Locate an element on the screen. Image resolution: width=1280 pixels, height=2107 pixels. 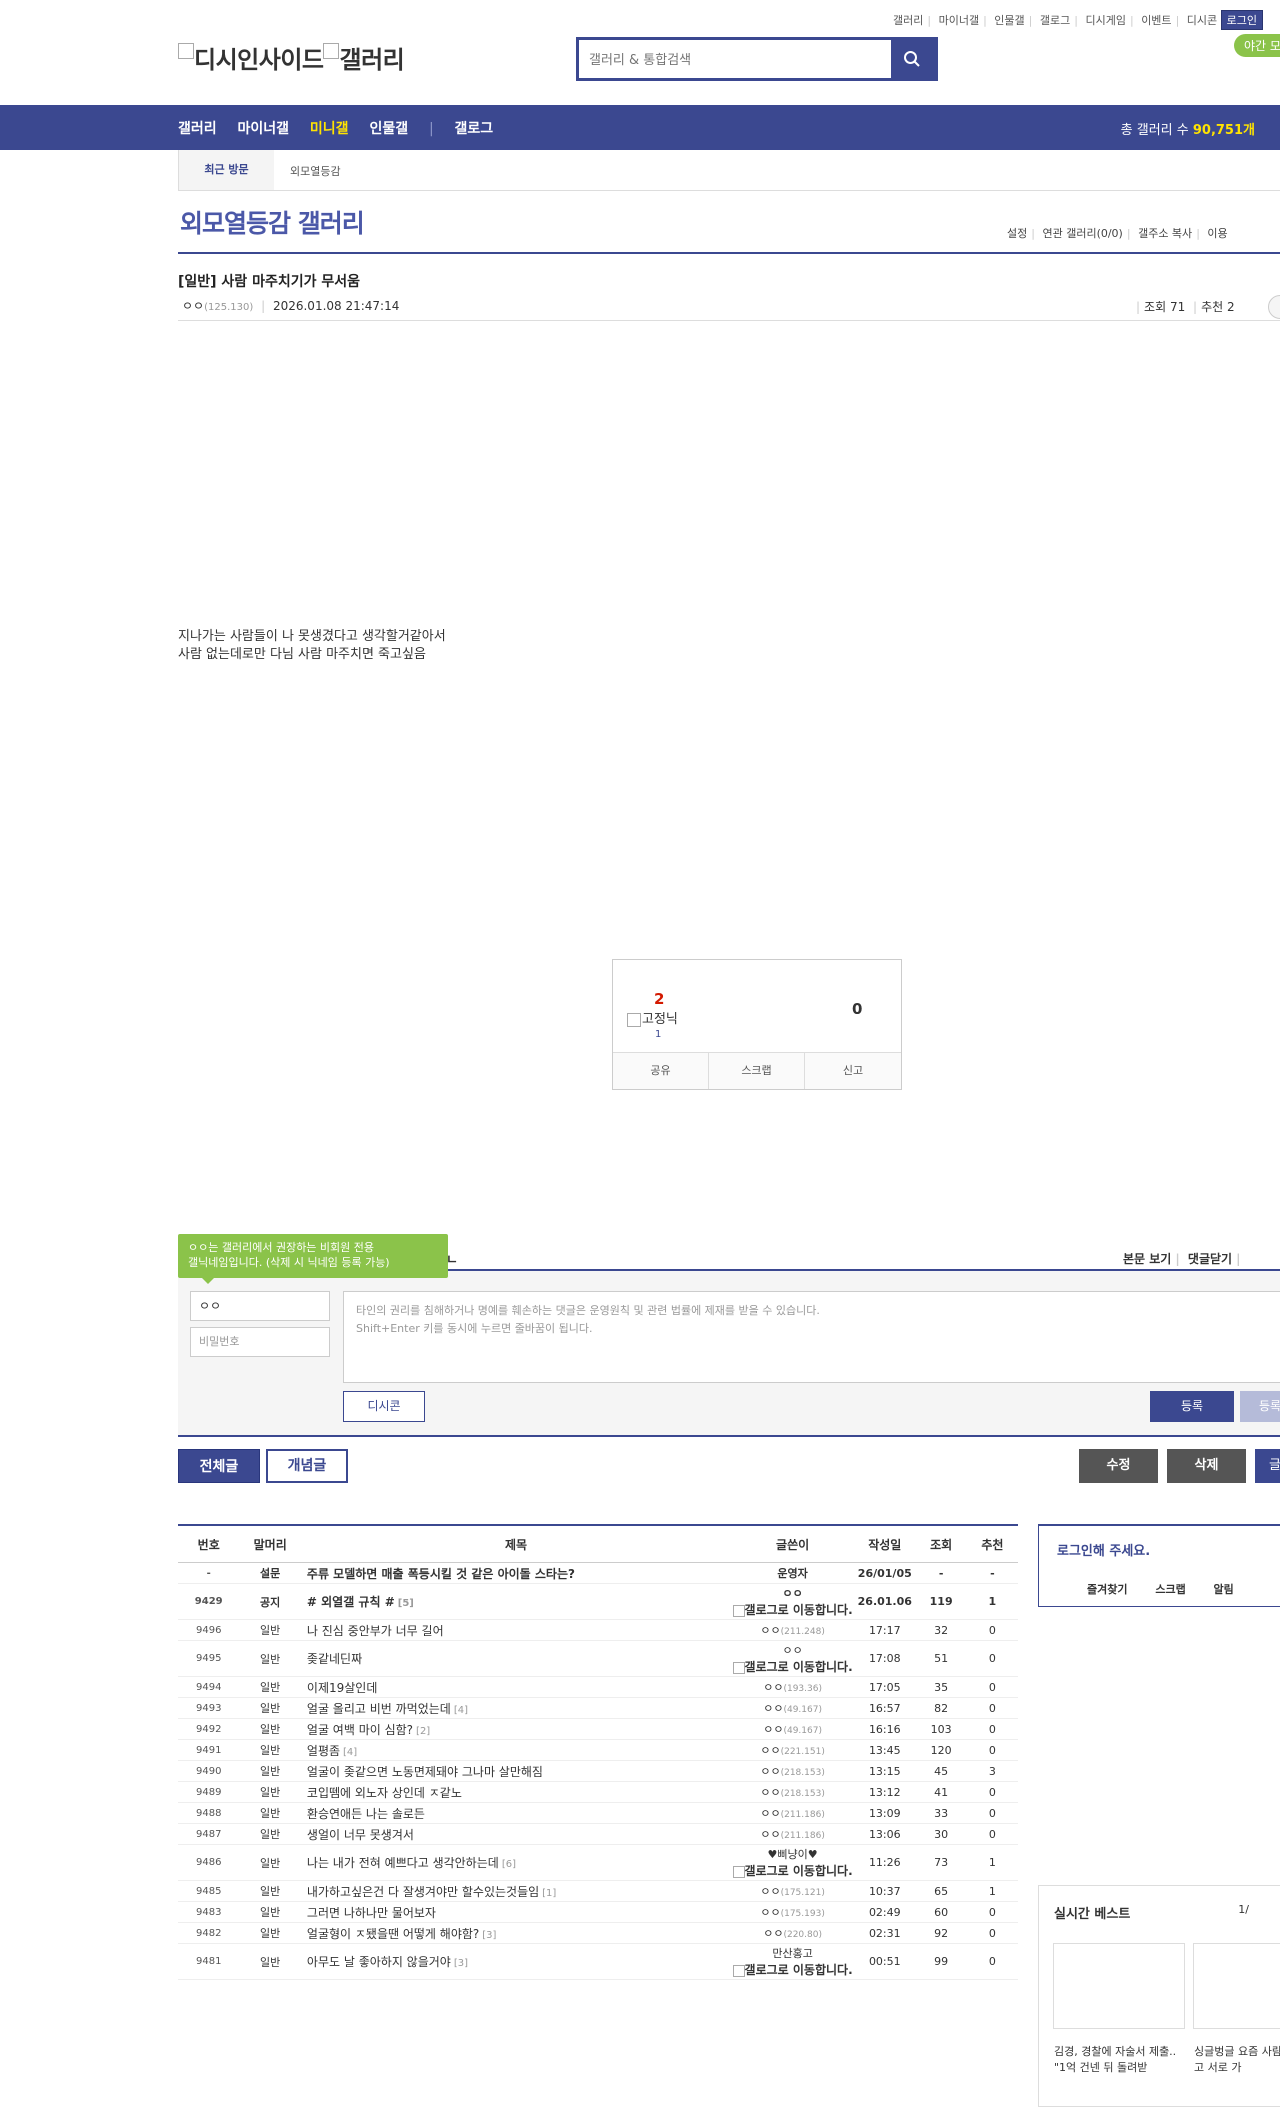
row-writer-cell: ㅇㅇ 갤로그로 이동합니다. is located at coordinates (793, 1658).